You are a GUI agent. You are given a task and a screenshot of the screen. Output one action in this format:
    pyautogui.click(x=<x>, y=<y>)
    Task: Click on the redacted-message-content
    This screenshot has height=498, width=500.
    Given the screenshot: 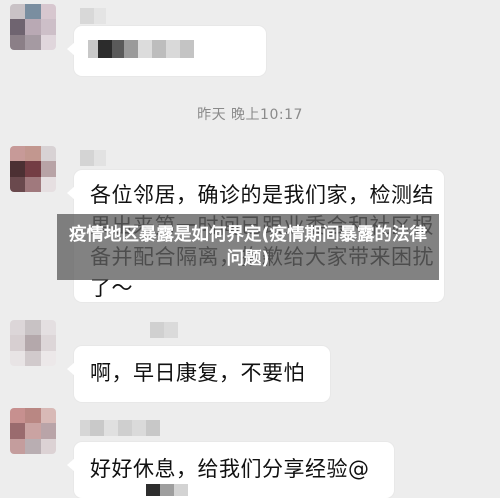 What is the action you would take?
    pyautogui.click(x=141, y=49)
    